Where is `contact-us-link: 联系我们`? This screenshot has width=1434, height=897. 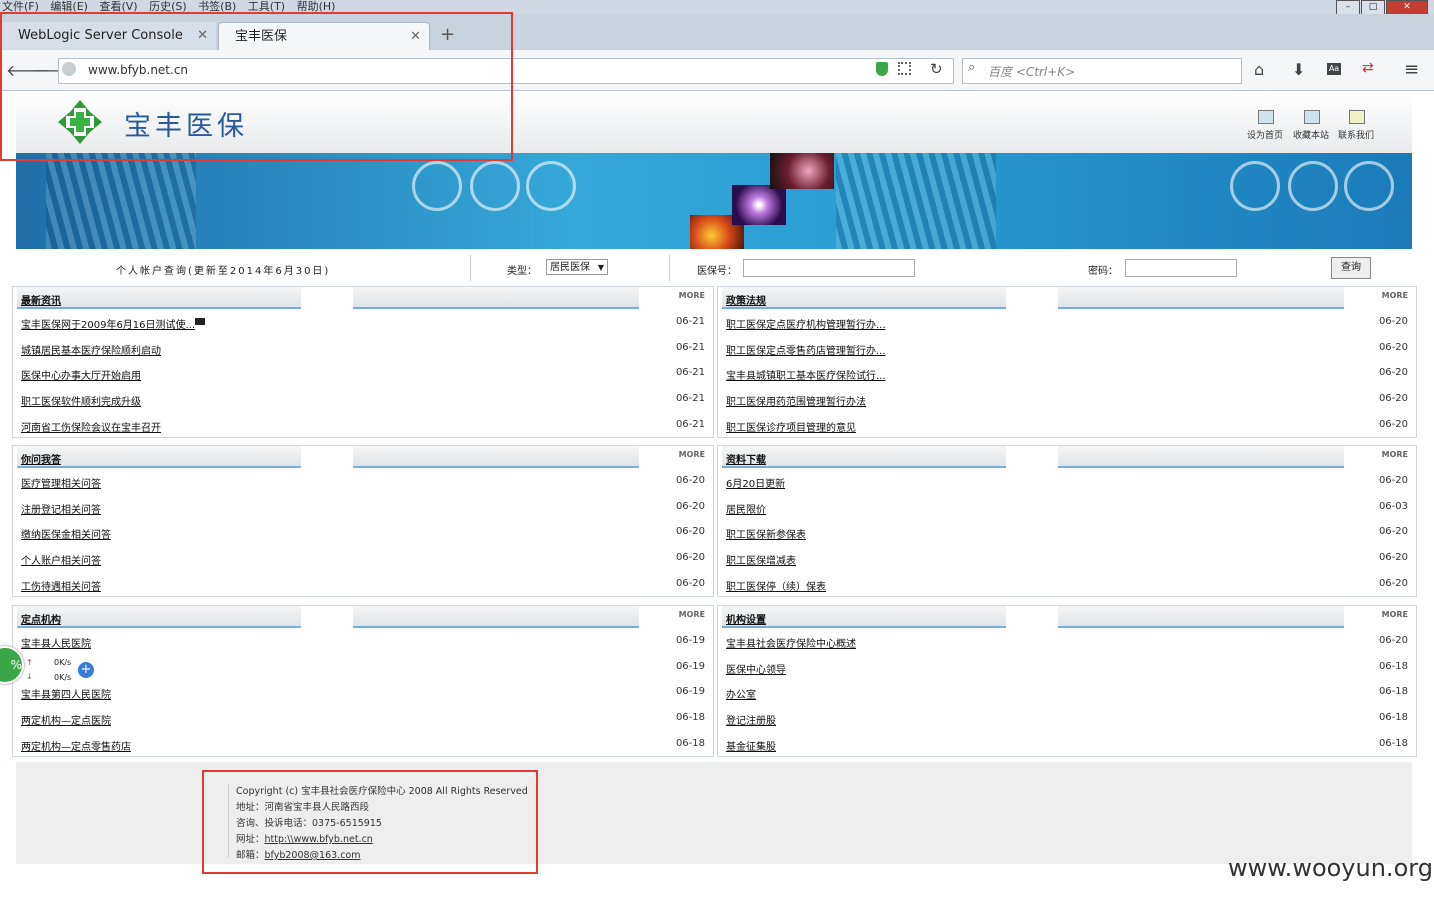
contact-us-link: 联系我们 is located at coordinates (1356, 134).